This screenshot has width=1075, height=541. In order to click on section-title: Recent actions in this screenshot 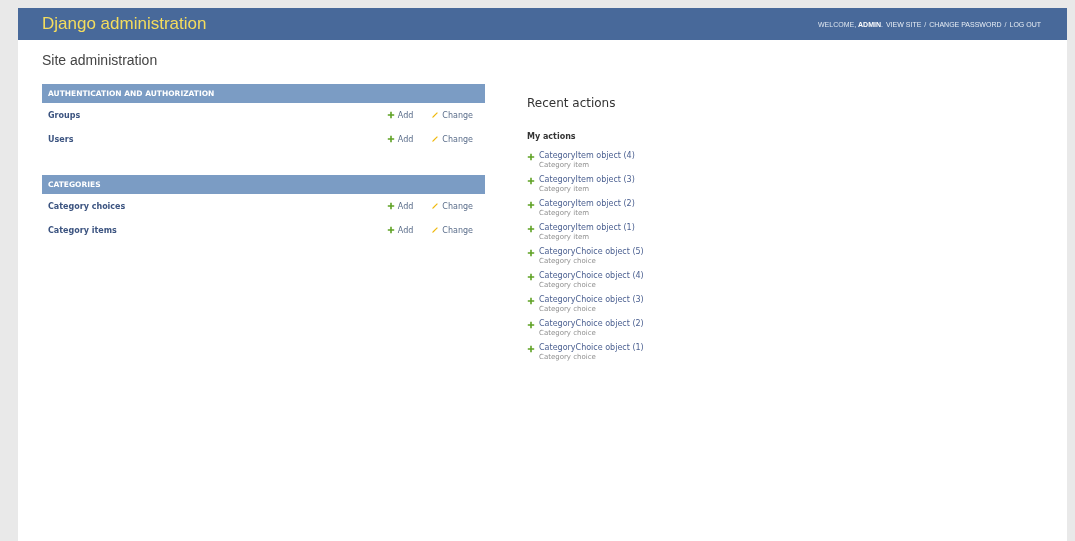, I will do `click(572, 103)`.